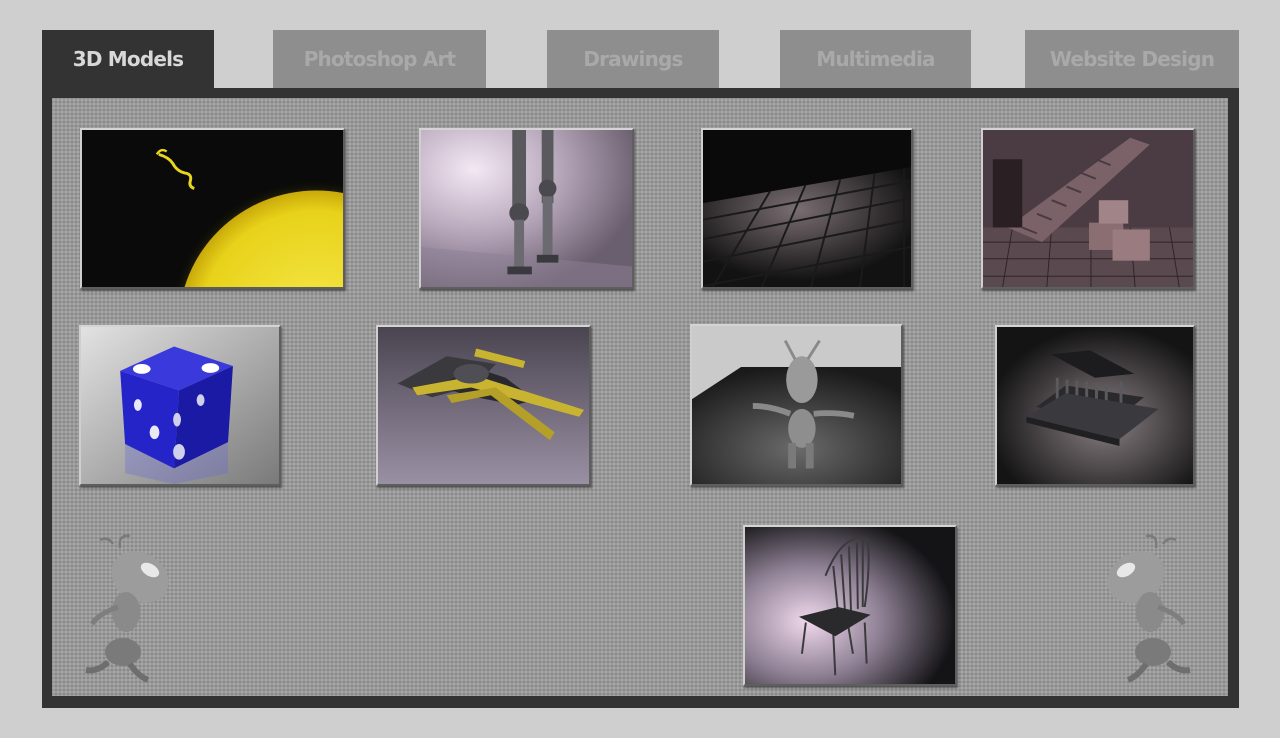  What do you see at coordinates (807, 208) in the screenshot?
I see `tiled-floor-thumbnail` at bounding box center [807, 208].